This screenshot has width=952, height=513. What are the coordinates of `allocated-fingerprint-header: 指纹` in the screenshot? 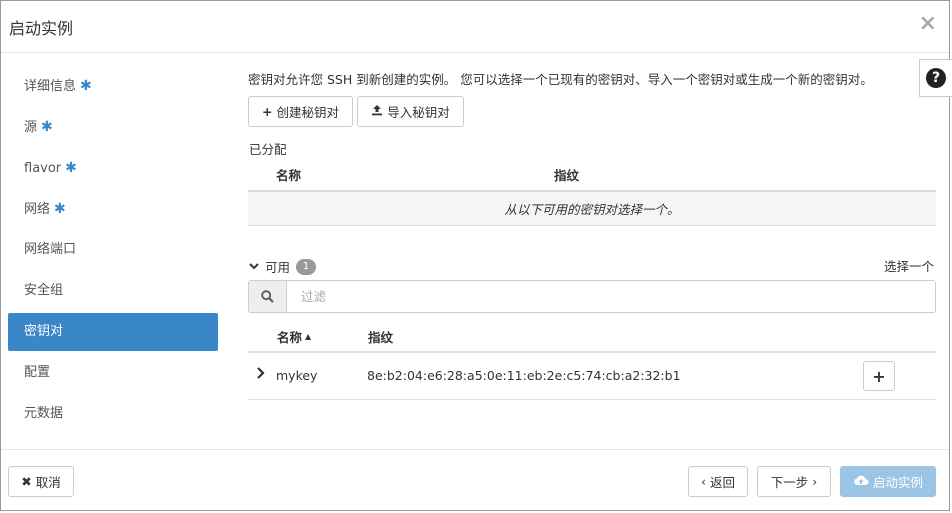 It's located at (567, 175).